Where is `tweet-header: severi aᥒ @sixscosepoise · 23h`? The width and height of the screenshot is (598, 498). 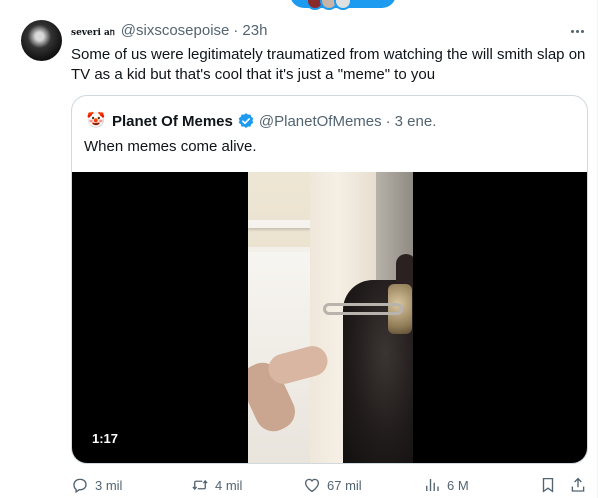
tweet-header: severi aᥒ @sixscosepoise · 23h is located at coordinates (169, 32).